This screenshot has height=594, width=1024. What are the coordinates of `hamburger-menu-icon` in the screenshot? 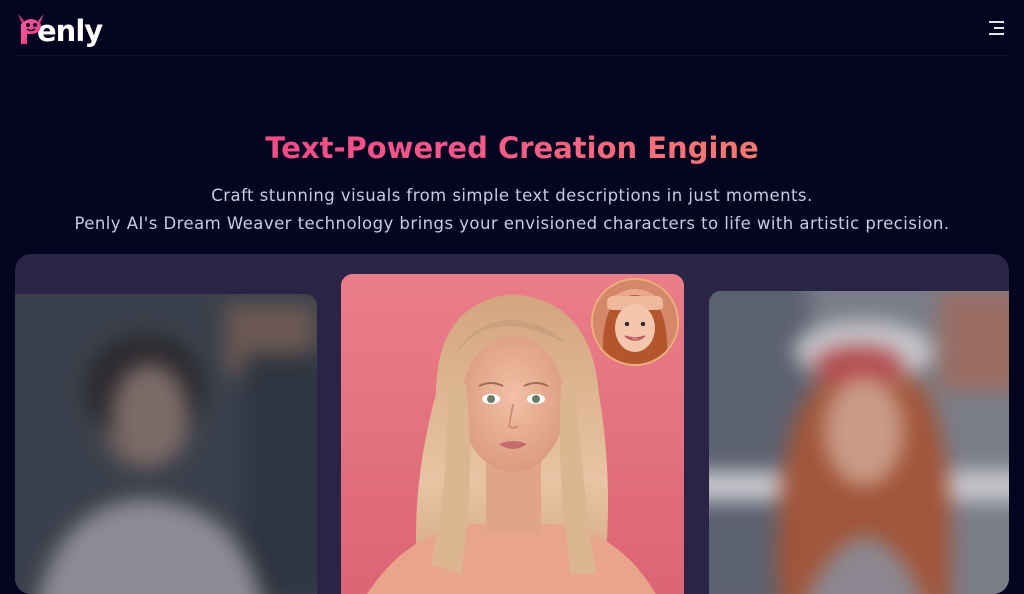 It's located at (996, 28).